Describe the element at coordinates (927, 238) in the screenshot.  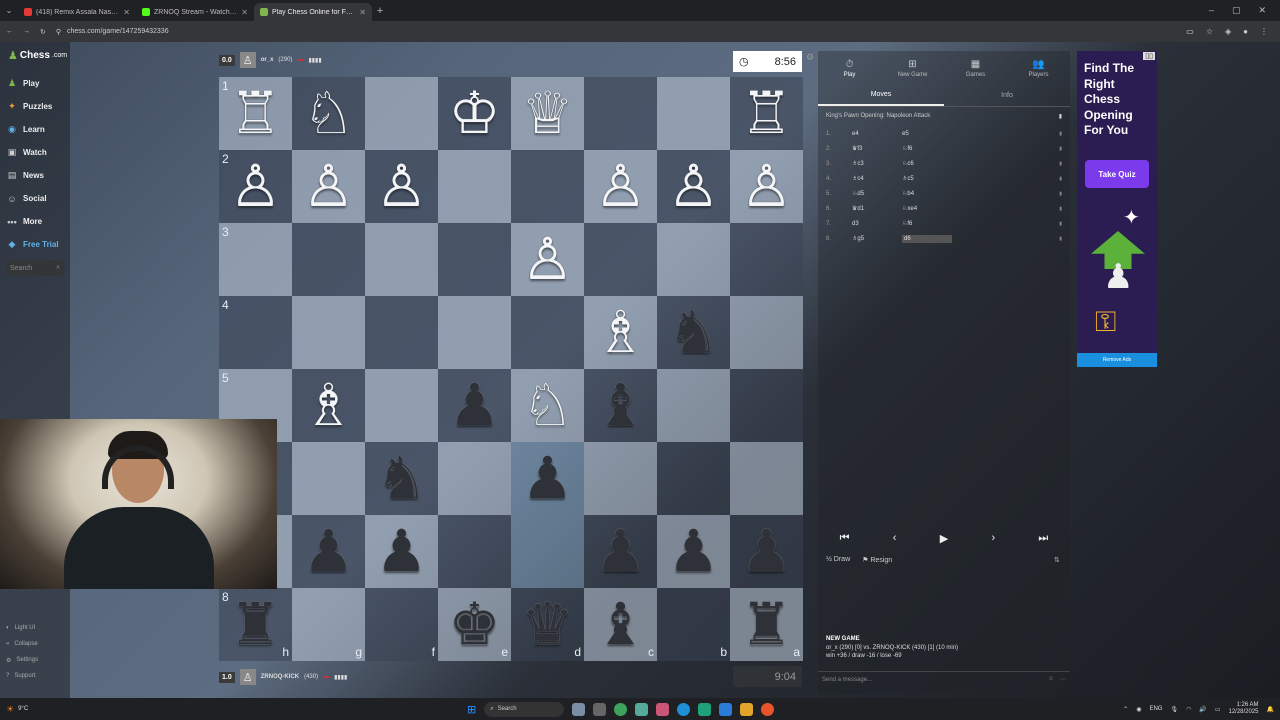
I see `black-move: d6` at that location.